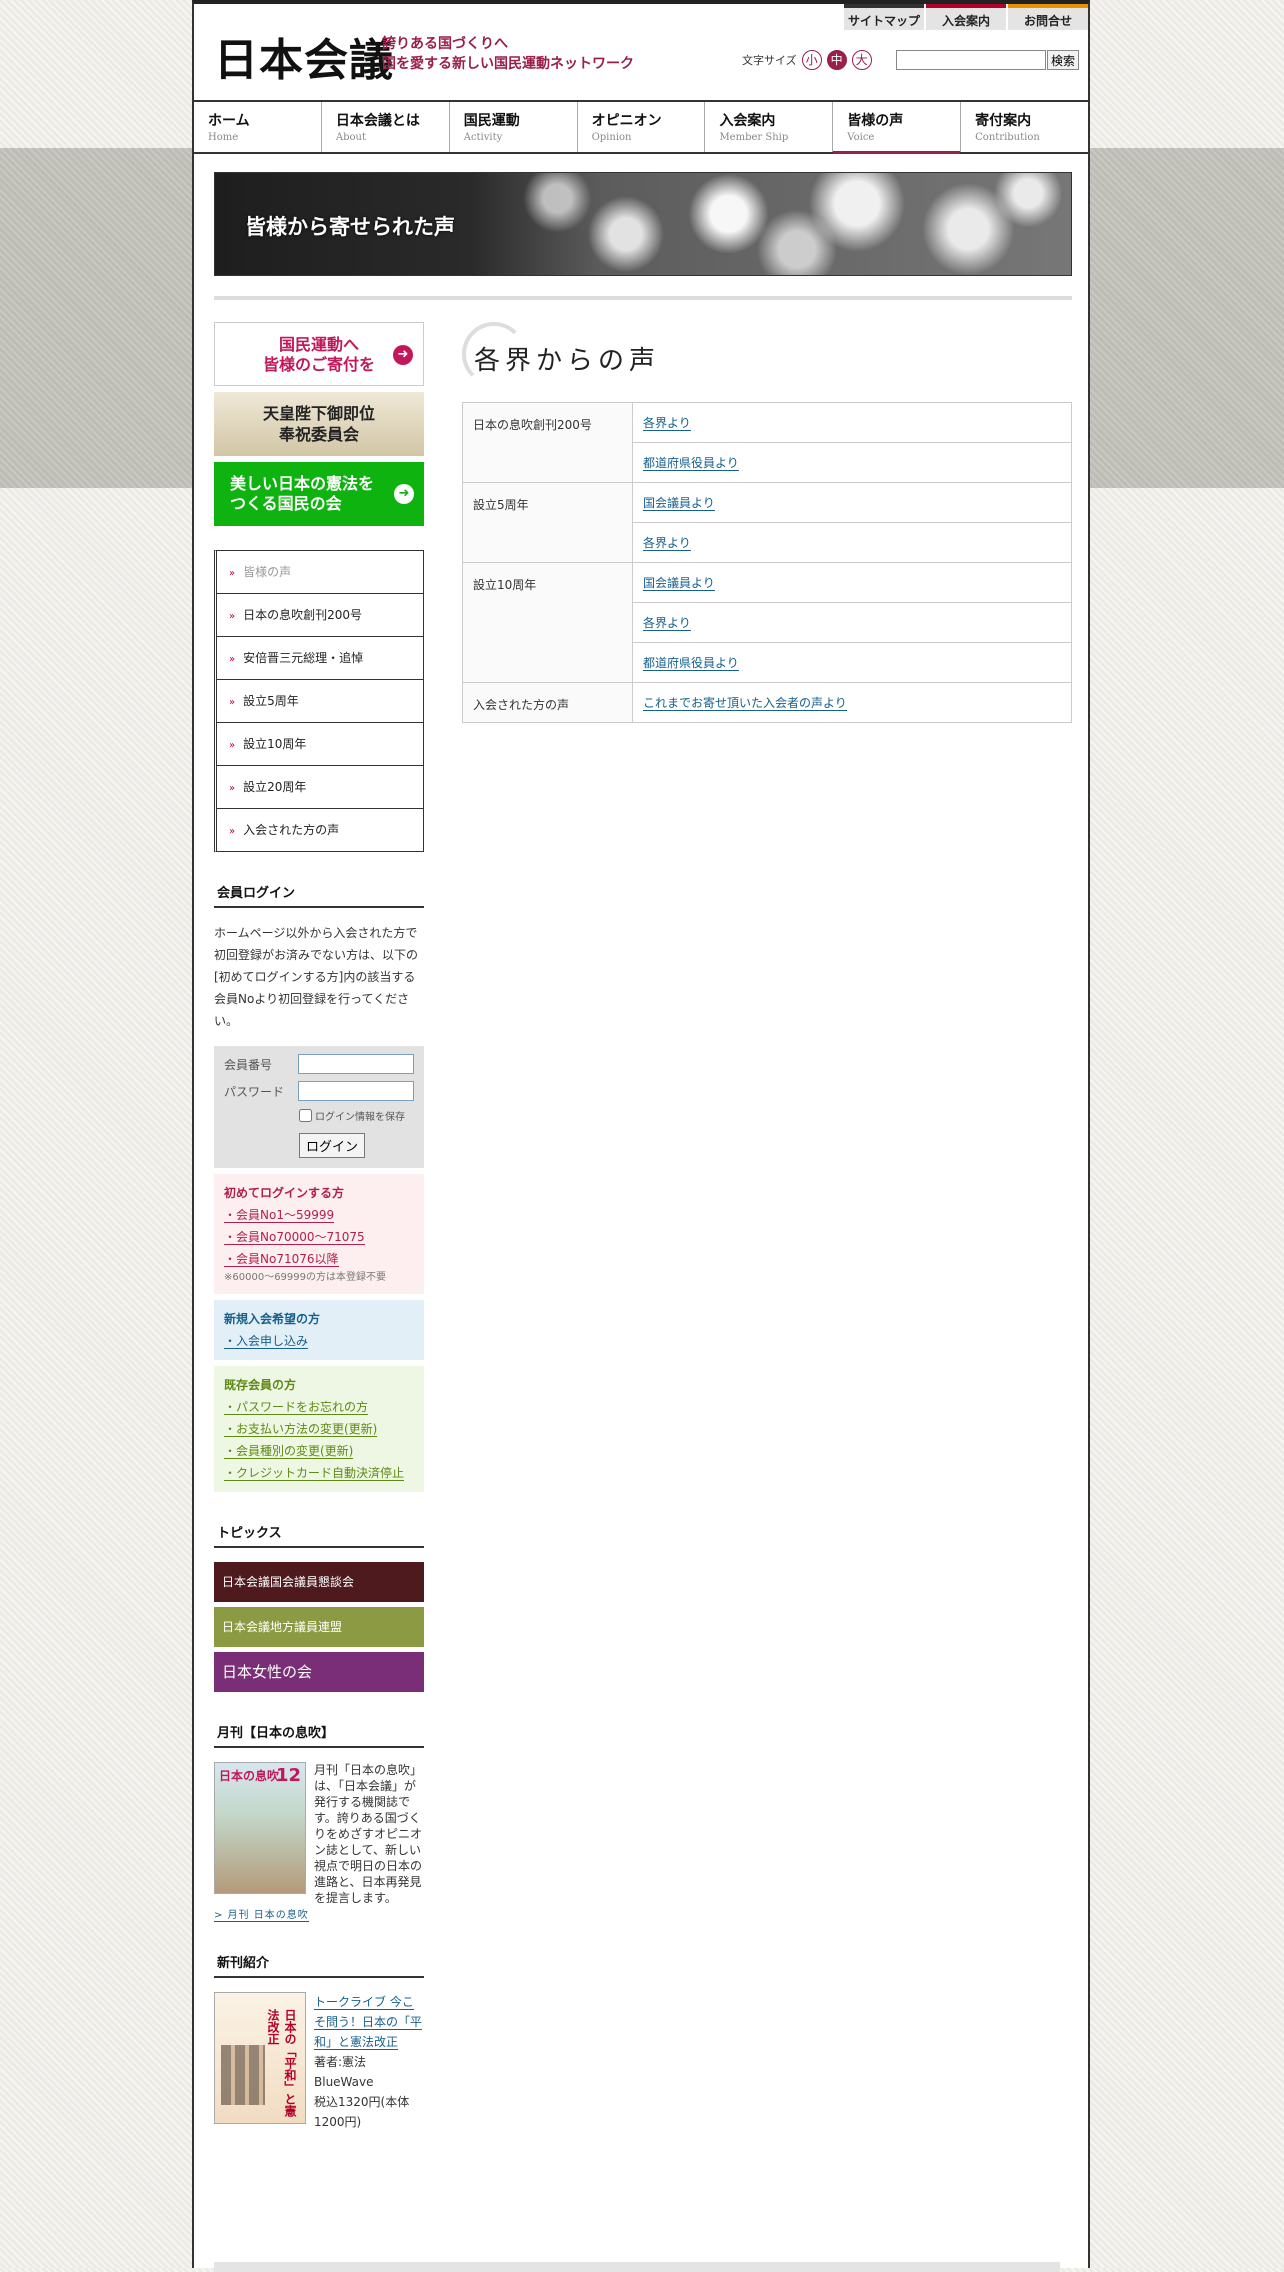 Image resolution: width=1284 pixels, height=2272 pixels. What do you see at coordinates (271, 701) in the screenshot?
I see `submenu-label: 設立5周年` at bounding box center [271, 701].